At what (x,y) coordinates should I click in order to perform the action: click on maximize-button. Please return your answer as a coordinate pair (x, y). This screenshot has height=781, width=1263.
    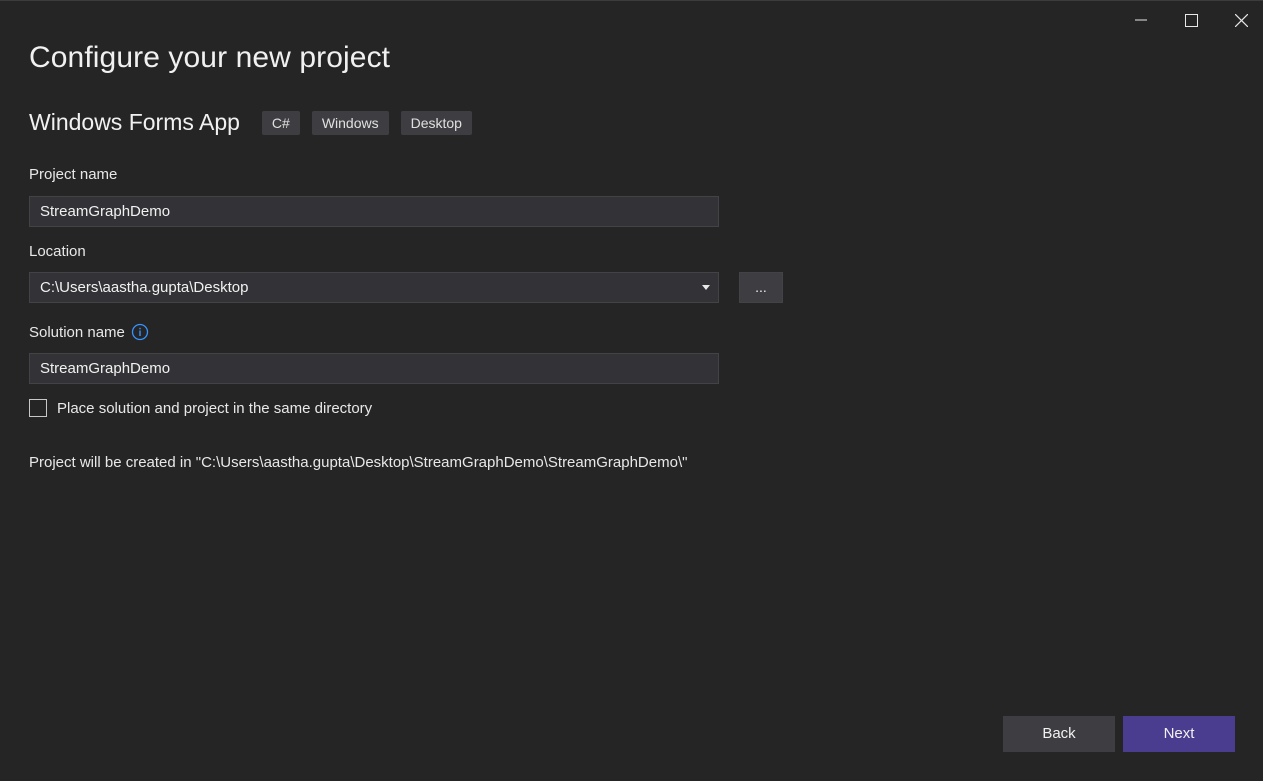
    Looking at the image, I should click on (1191, 20).